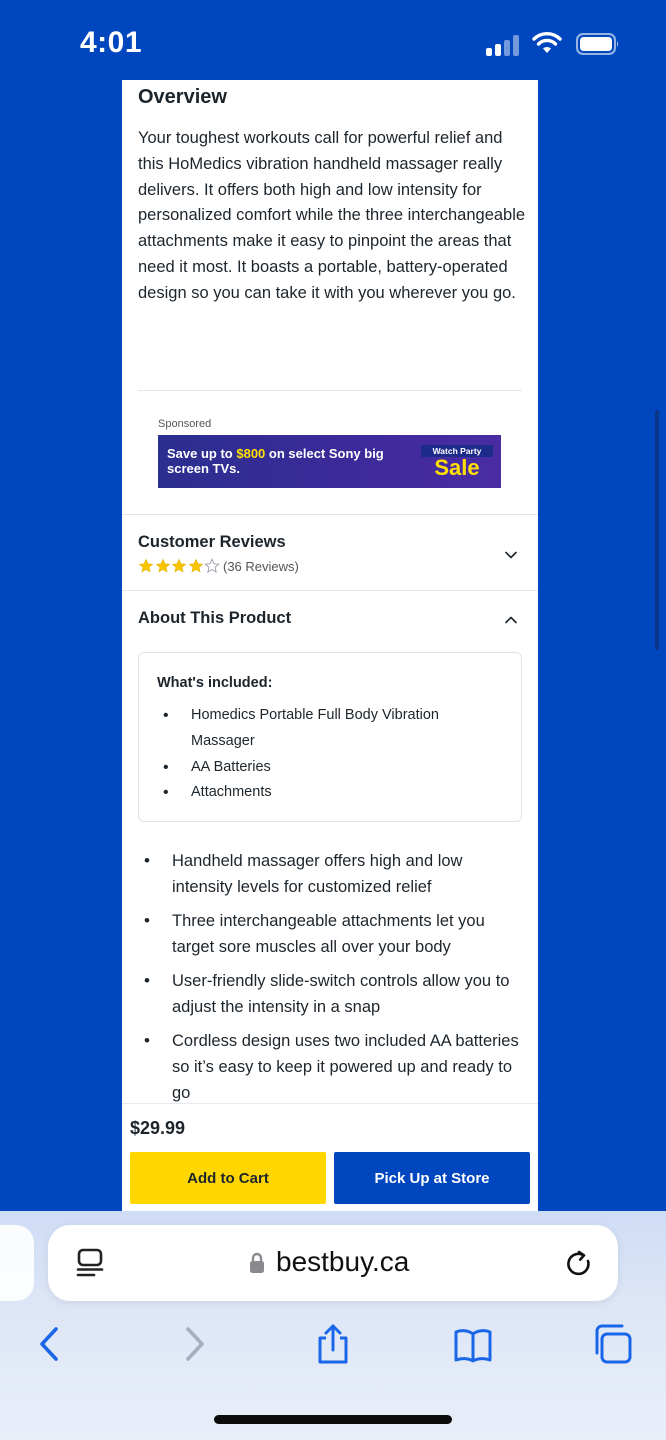 This screenshot has height=1440, width=666. Describe the element at coordinates (90, 1263) in the screenshot. I see `page-menu-icon` at that location.